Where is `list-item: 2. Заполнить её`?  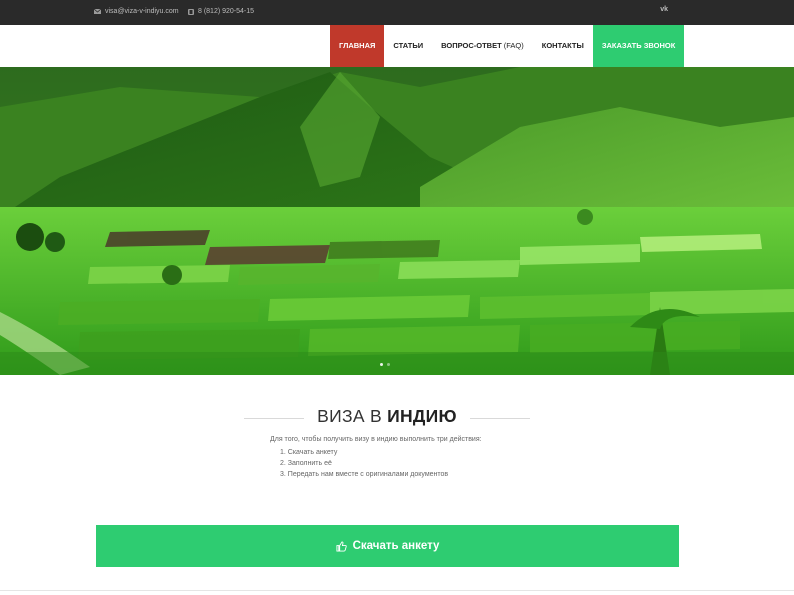 list-item: 2. Заполнить её is located at coordinates (306, 463).